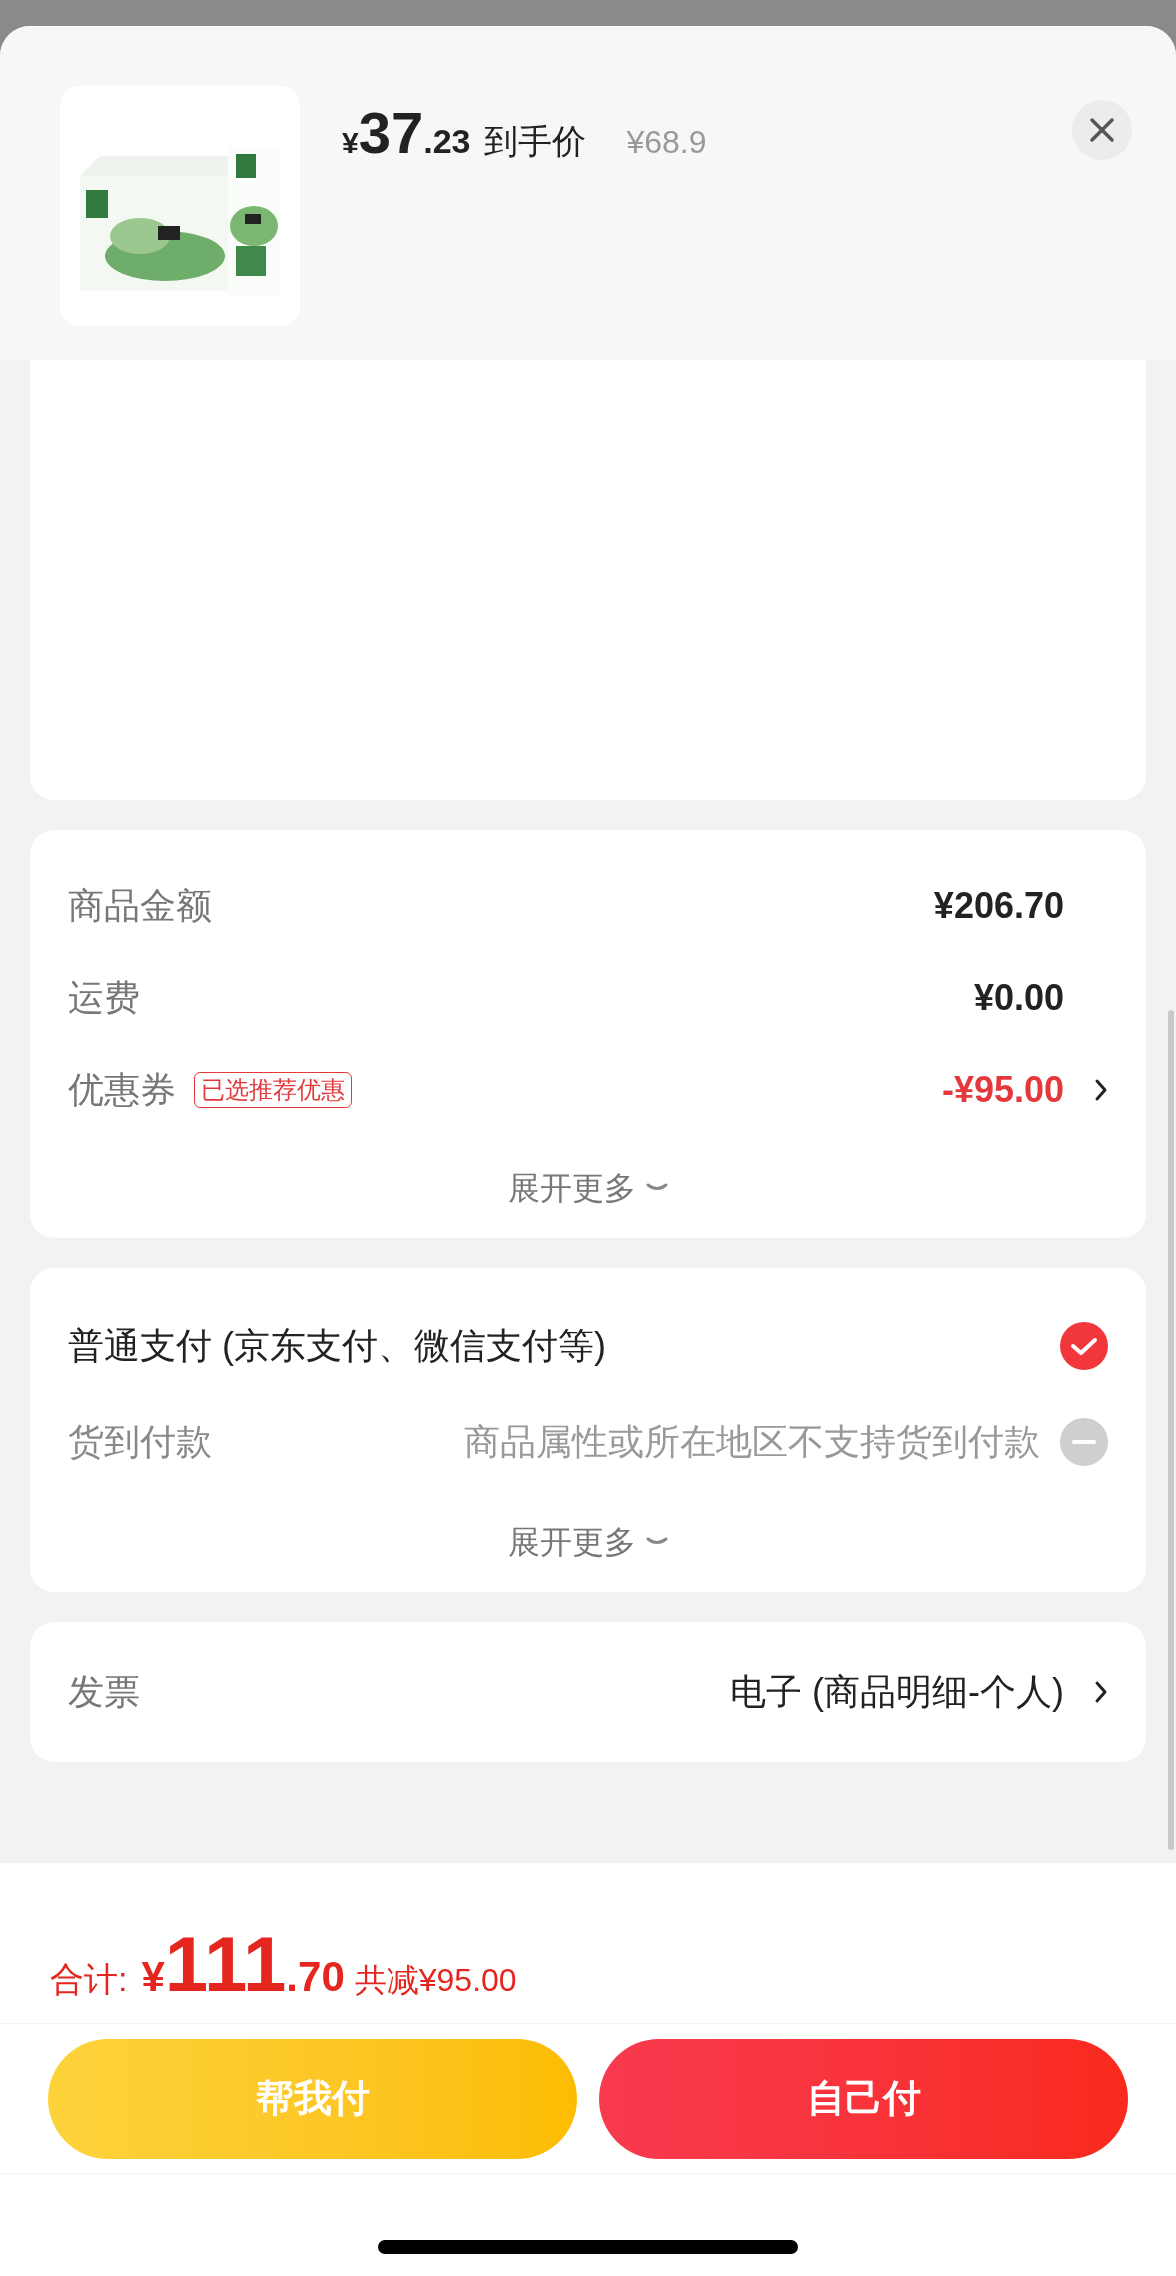  What do you see at coordinates (122, 1090) in the screenshot?
I see `row-label: 优惠券` at bounding box center [122, 1090].